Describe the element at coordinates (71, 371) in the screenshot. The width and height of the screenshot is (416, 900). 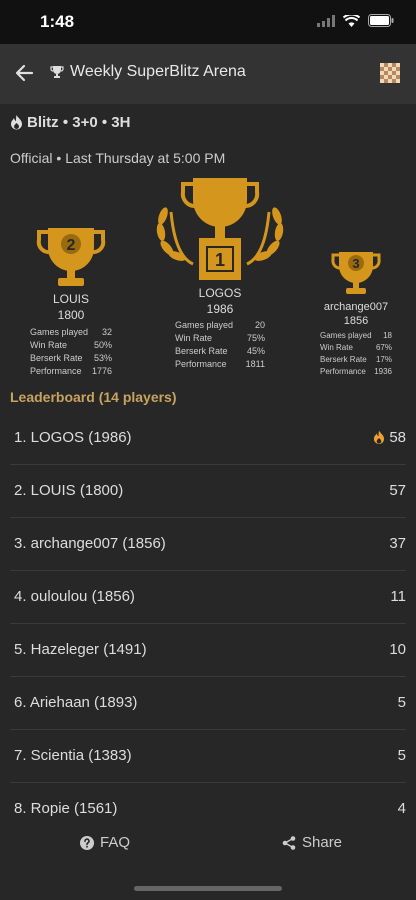
I see `stat-row: Performance 1776` at that location.